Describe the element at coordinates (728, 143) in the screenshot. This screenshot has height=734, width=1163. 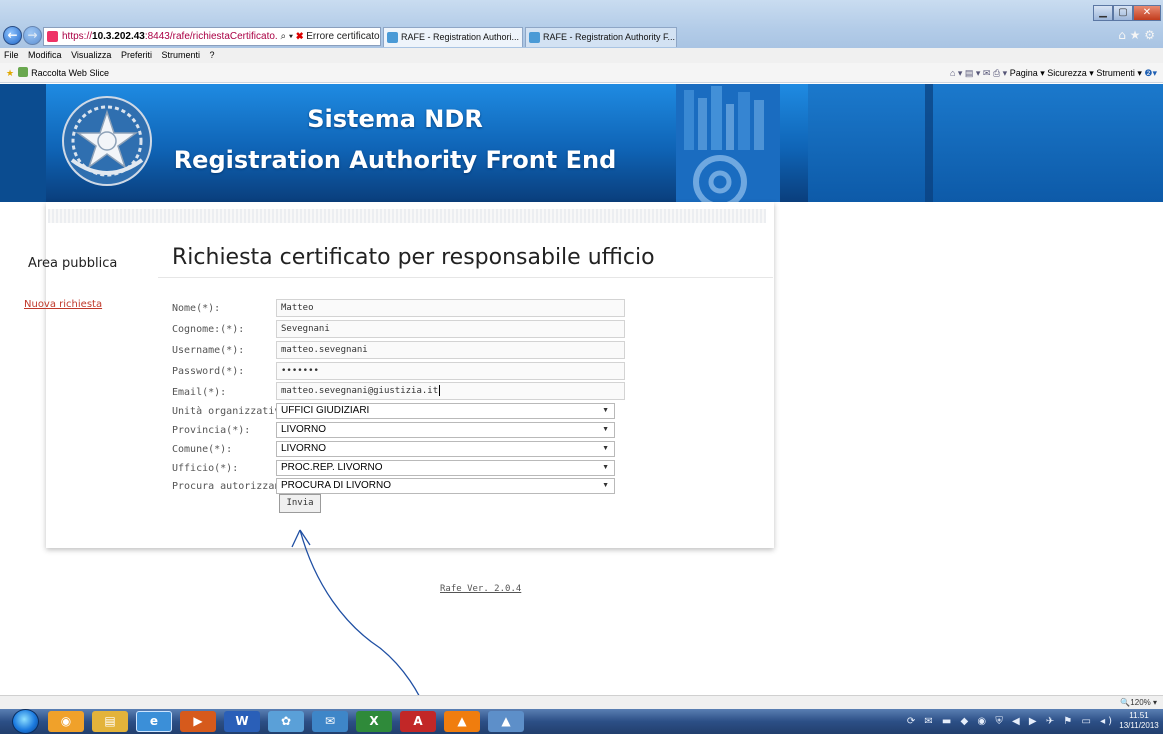
I see `decorative-at-sign-graphic` at that location.